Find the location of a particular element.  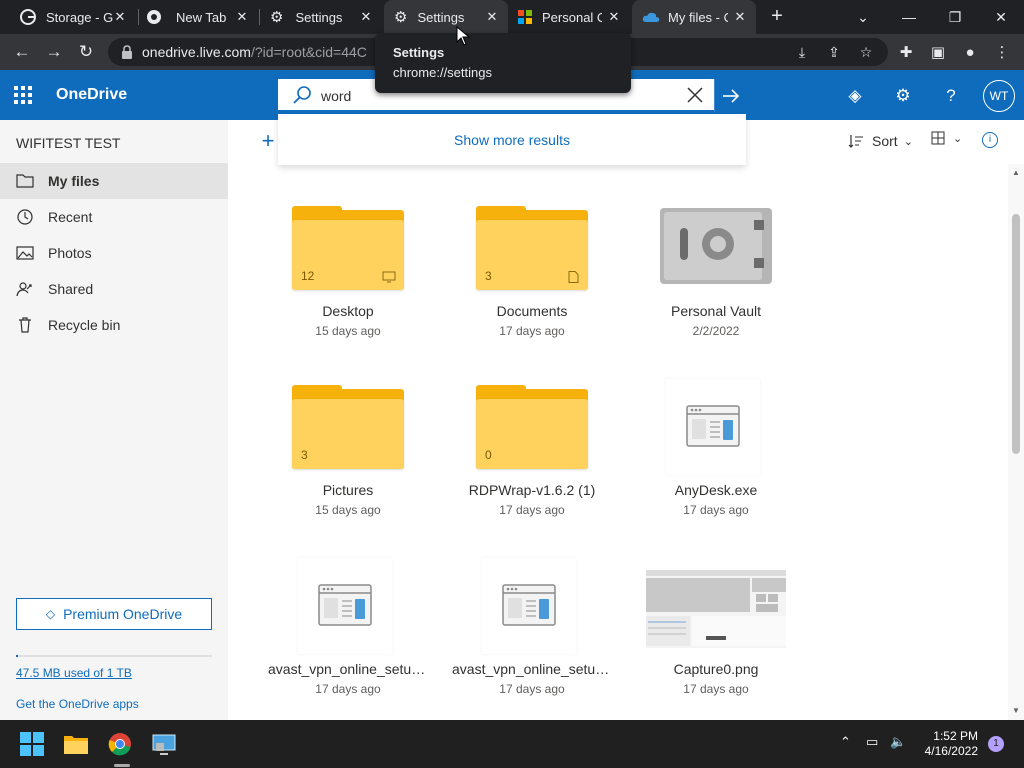

back-button: ← is located at coordinates (22, 52).